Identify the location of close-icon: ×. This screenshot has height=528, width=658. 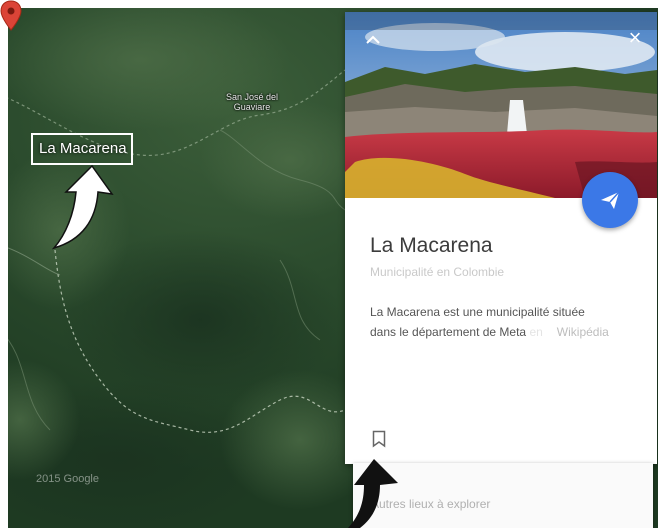
(635, 38).